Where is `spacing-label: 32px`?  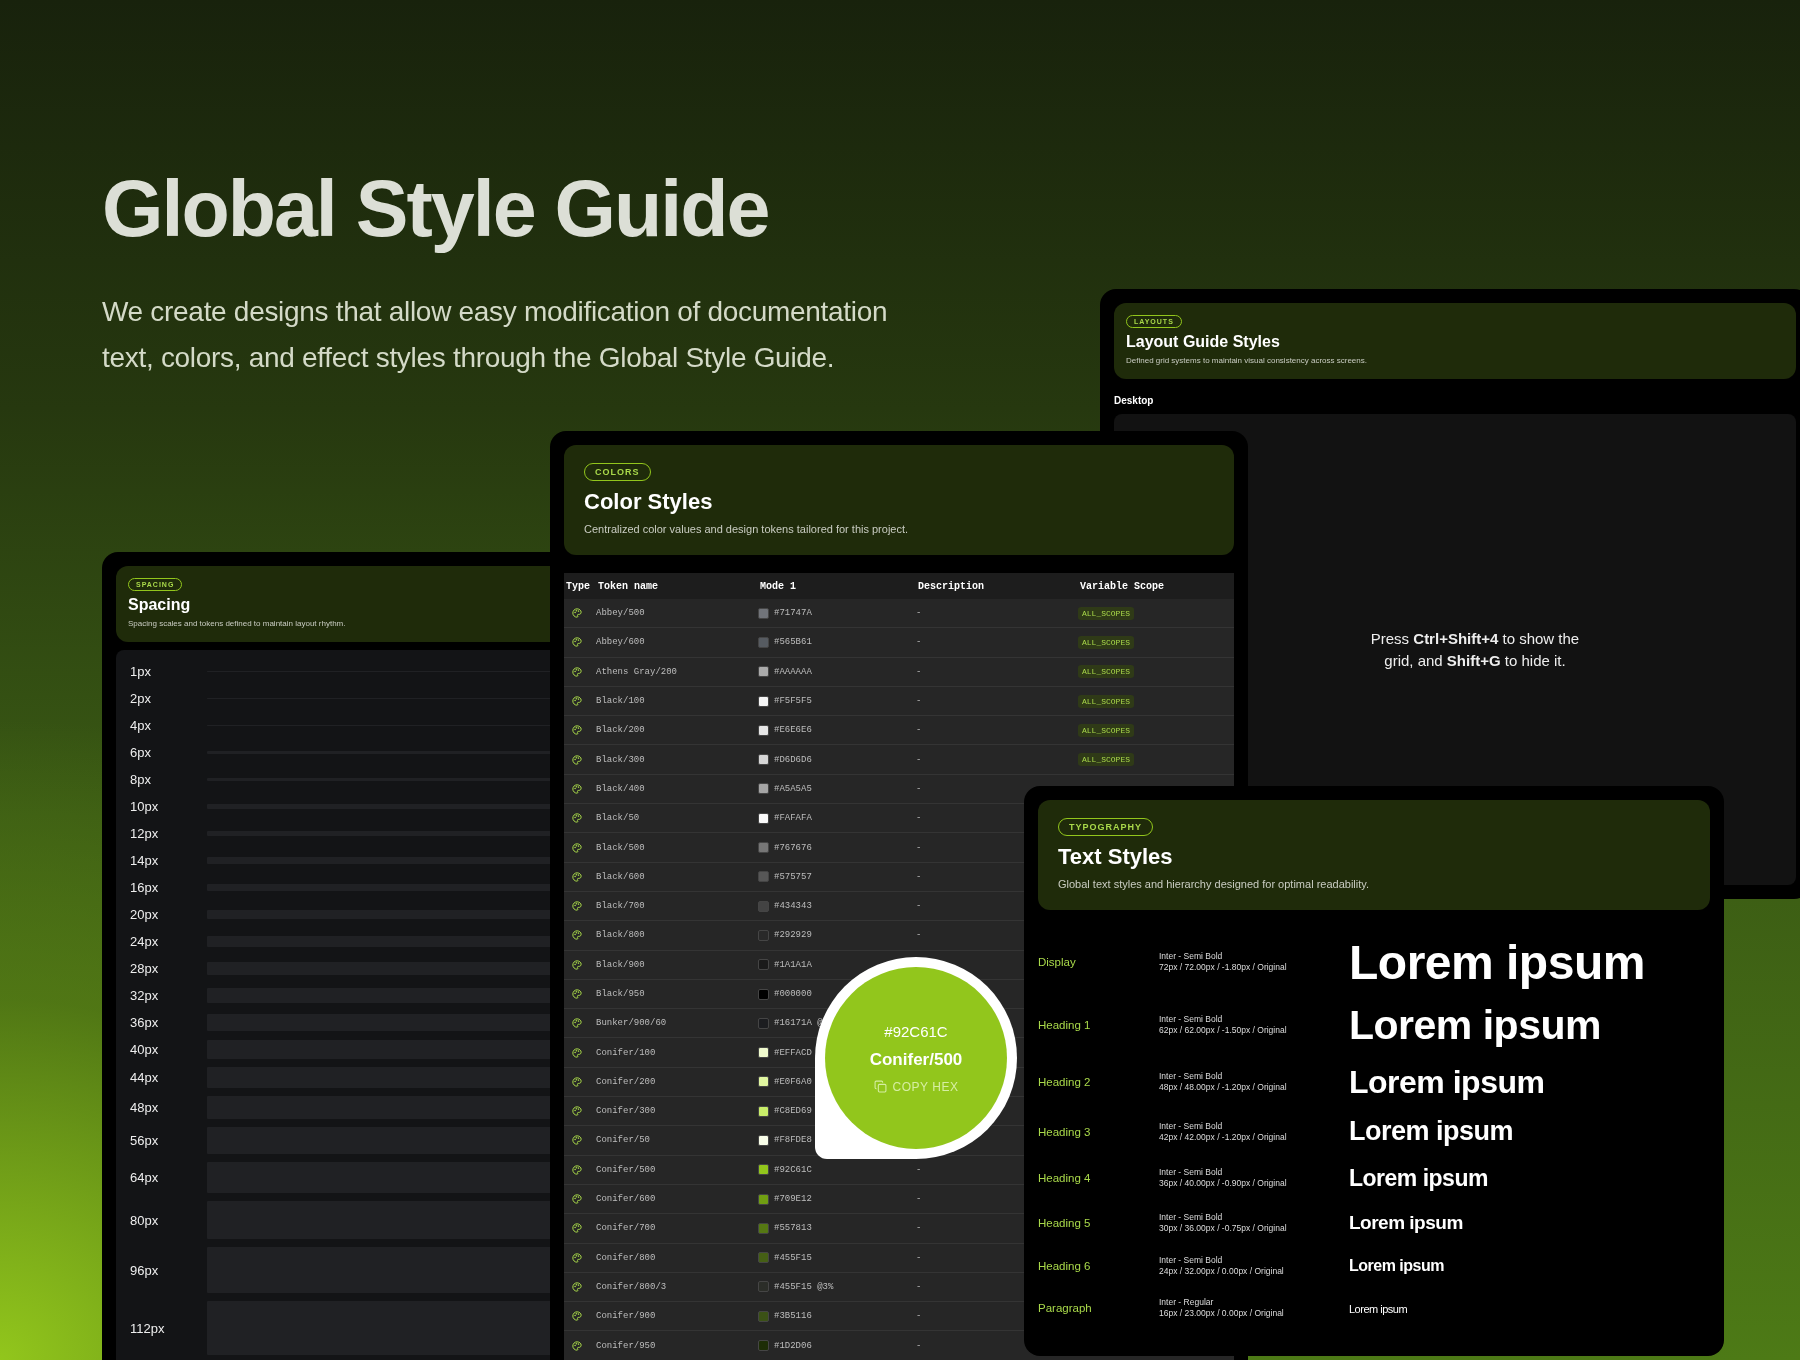
spacing-label: 32px is located at coordinates (145, 995).